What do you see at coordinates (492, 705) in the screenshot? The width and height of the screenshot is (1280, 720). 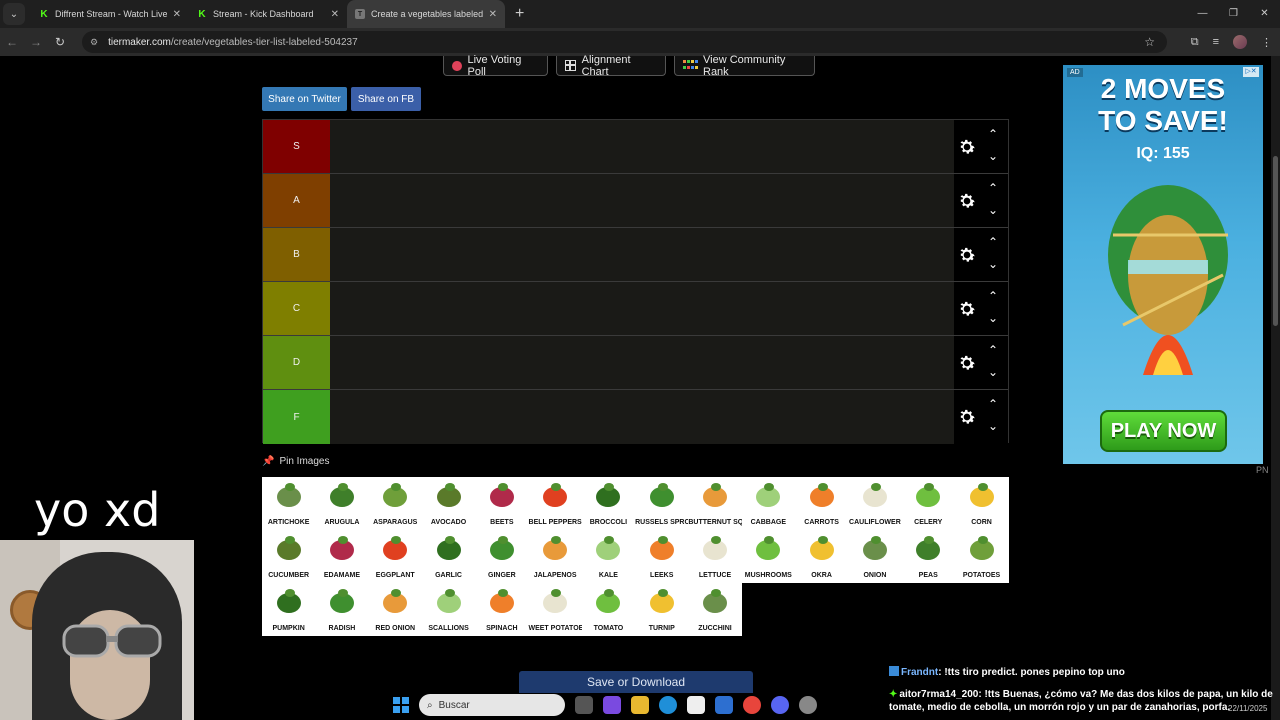 I see `taskbar-search: ⌕ Buscar` at bounding box center [492, 705].